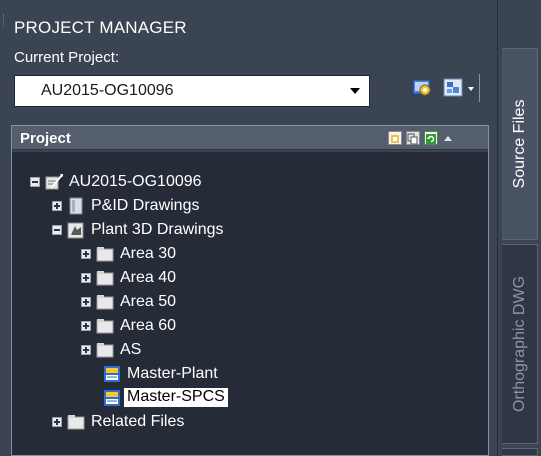 This screenshot has width=541, height=456. What do you see at coordinates (76, 206) in the screenshot?
I see `pid-folder-icon` at bounding box center [76, 206].